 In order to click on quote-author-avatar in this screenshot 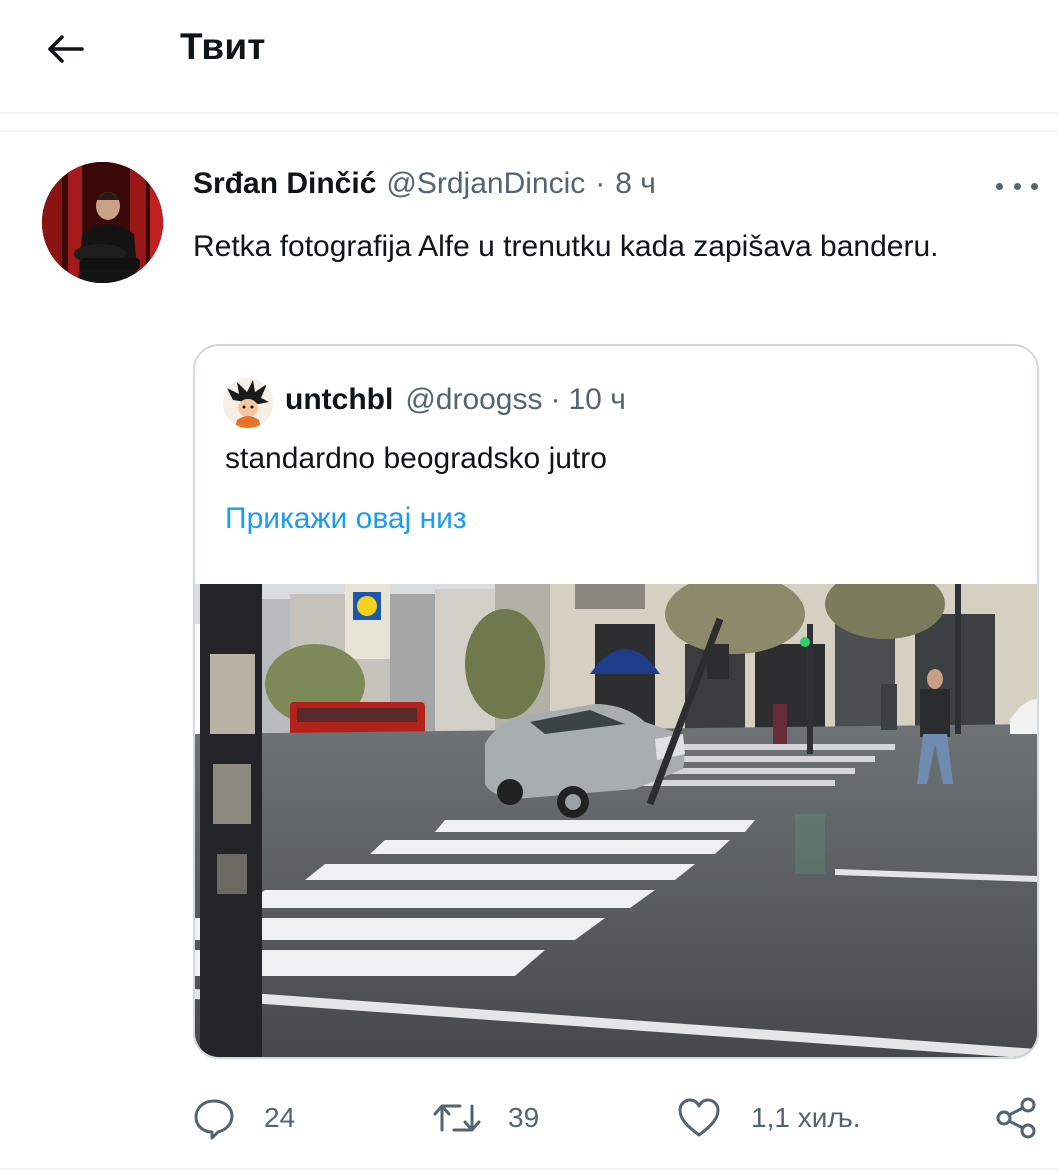, I will do `click(248, 403)`.